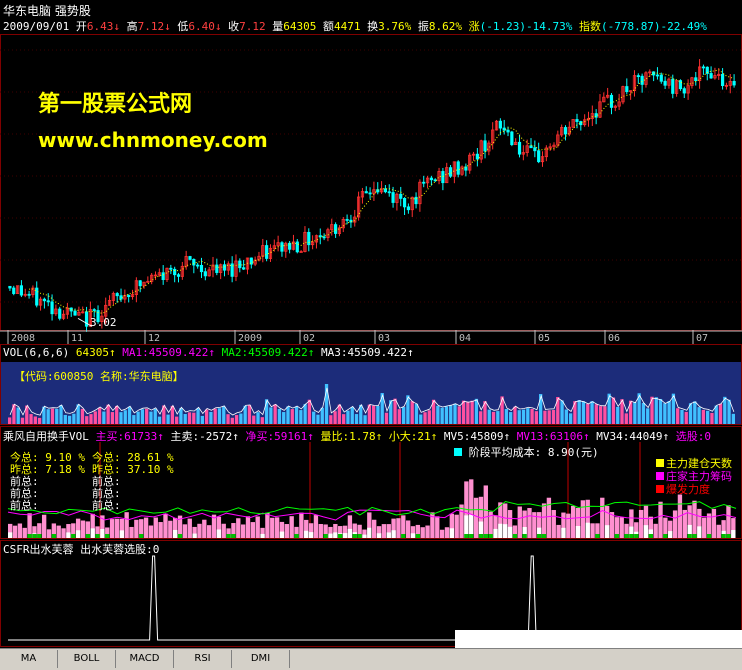  Describe the element at coordinates (276, 436) in the screenshot. I see `turnover-item-2: 净买:59161↑` at that location.